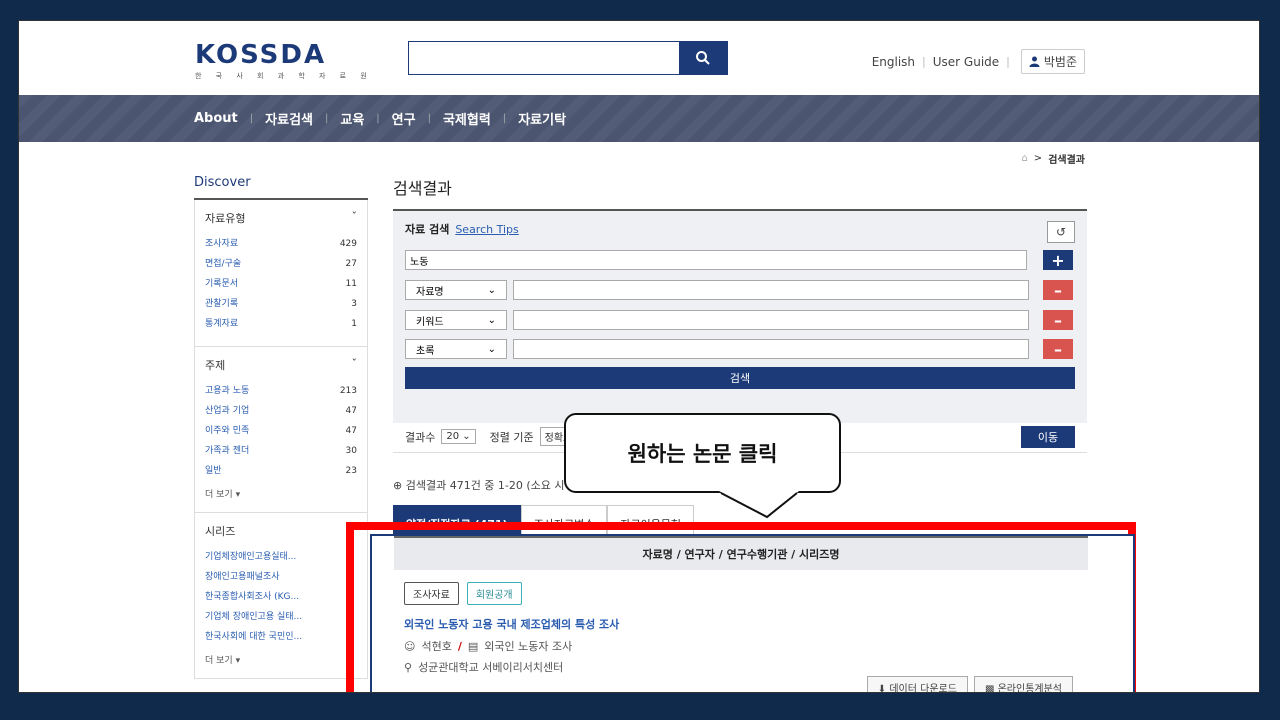 The width and height of the screenshot is (1280, 720). What do you see at coordinates (281, 531) in the screenshot?
I see `facet-header: 시리즈` at bounding box center [281, 531].